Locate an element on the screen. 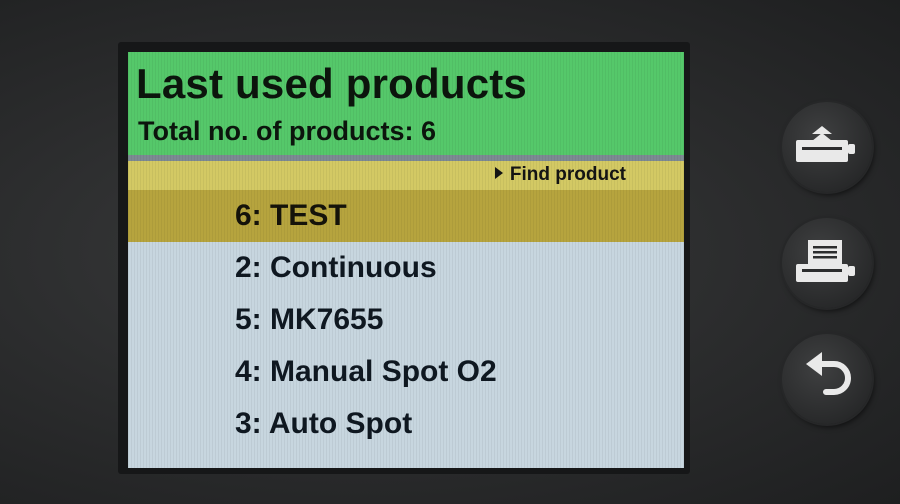 The image size is (900, 504). product-count: Total no. of products: 6 is located at coordinates (287, 131).